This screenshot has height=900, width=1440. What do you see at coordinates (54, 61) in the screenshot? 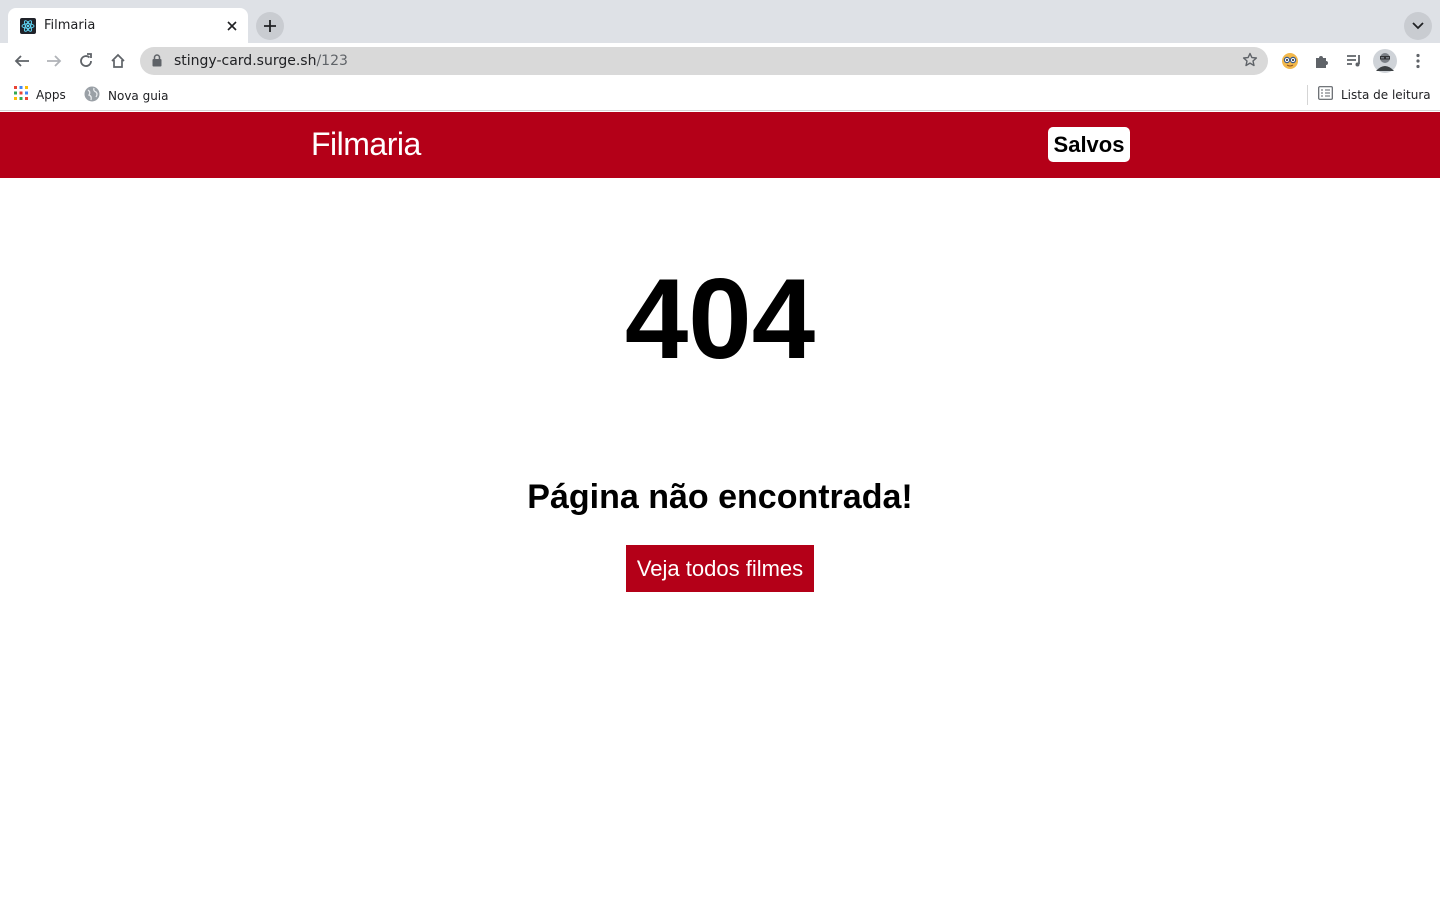
I see `forward-icon` at bounding box center [54, 61].